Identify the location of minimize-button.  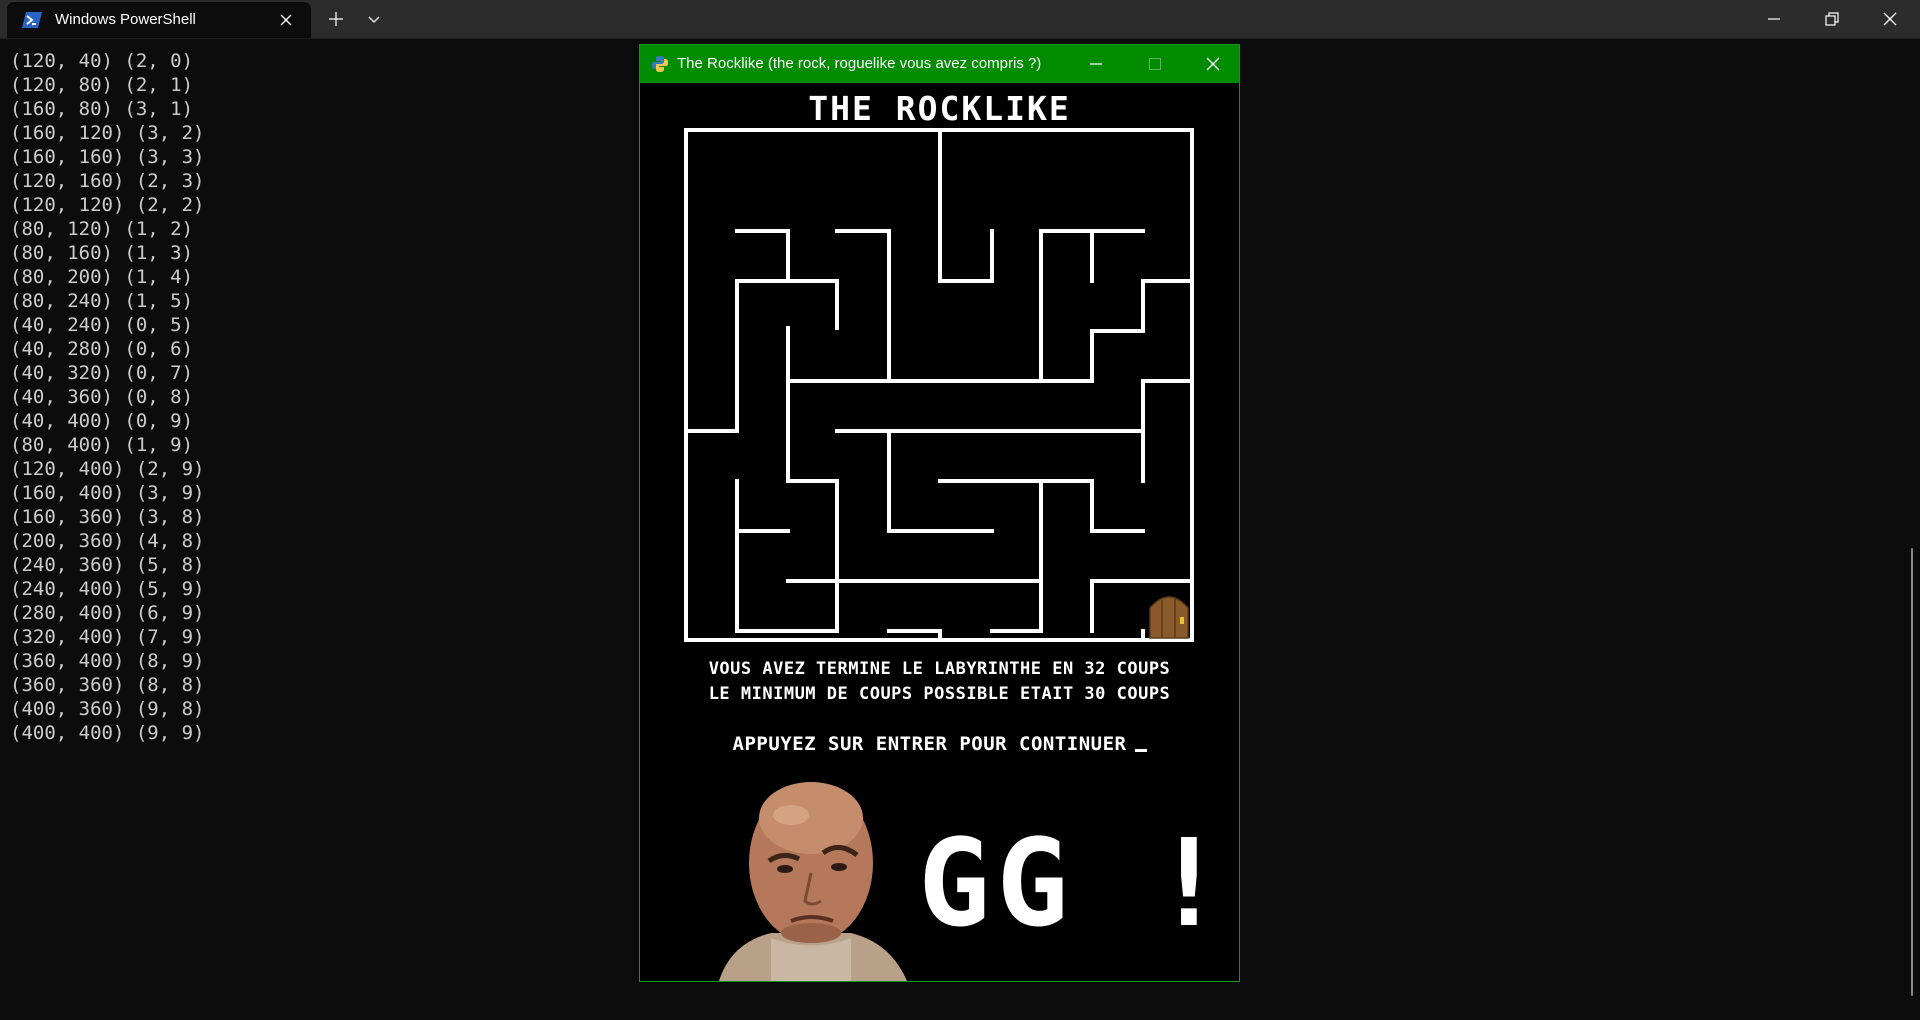
(1775, 19).